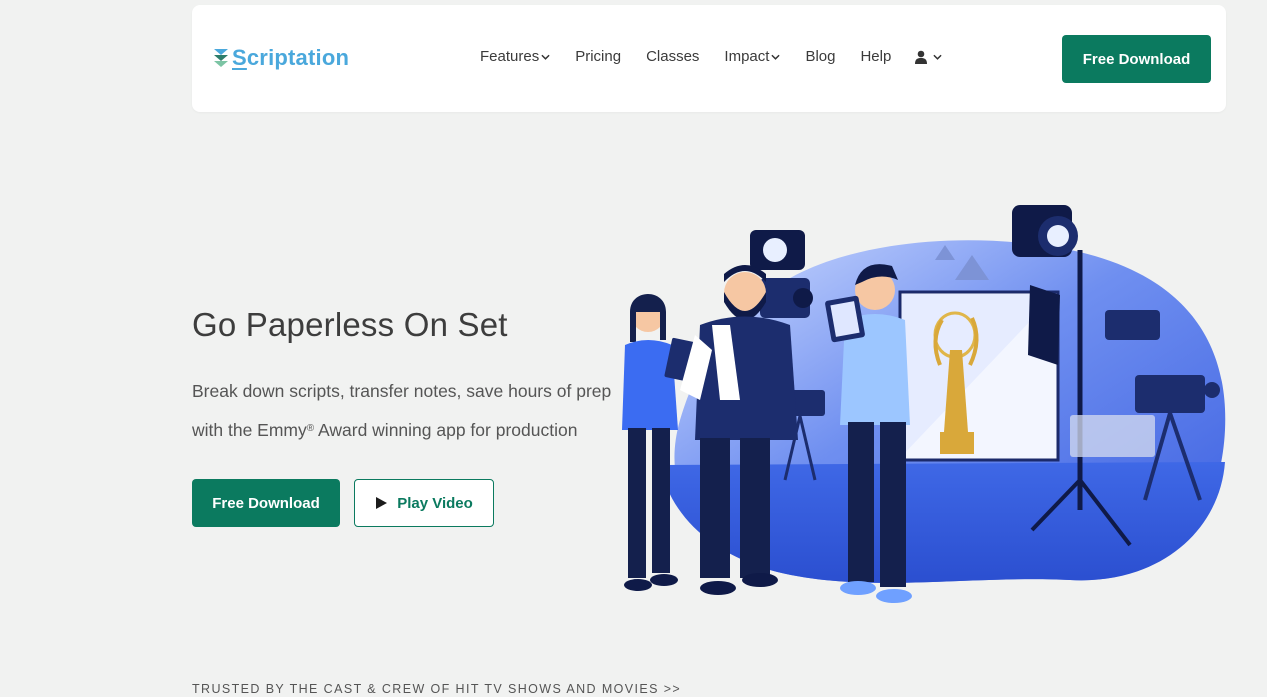 This screenshot has width=1267, height=697. Describe the element at coordinates (266, 503) in the screenshot. I see `hero-free-download-button: Free Download` at that location.